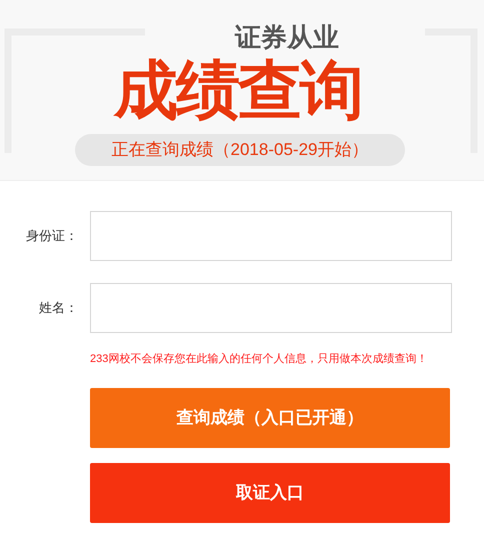  I want to click on field-label: 姓名：, so click(58, 308).